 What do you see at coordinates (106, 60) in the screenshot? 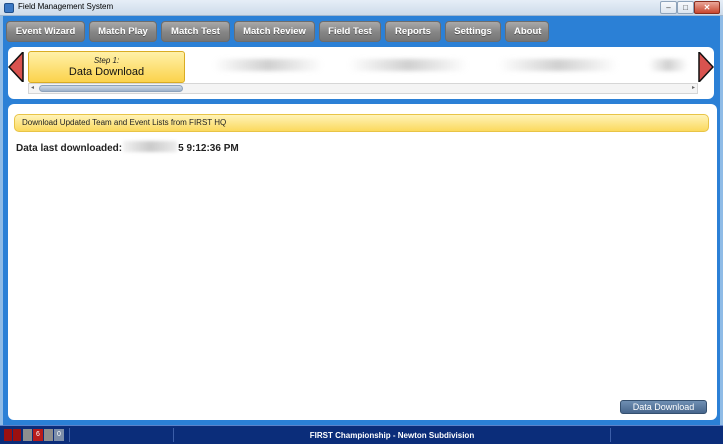
I see `step-number: Step 1:` at bounding box center [106, 60].